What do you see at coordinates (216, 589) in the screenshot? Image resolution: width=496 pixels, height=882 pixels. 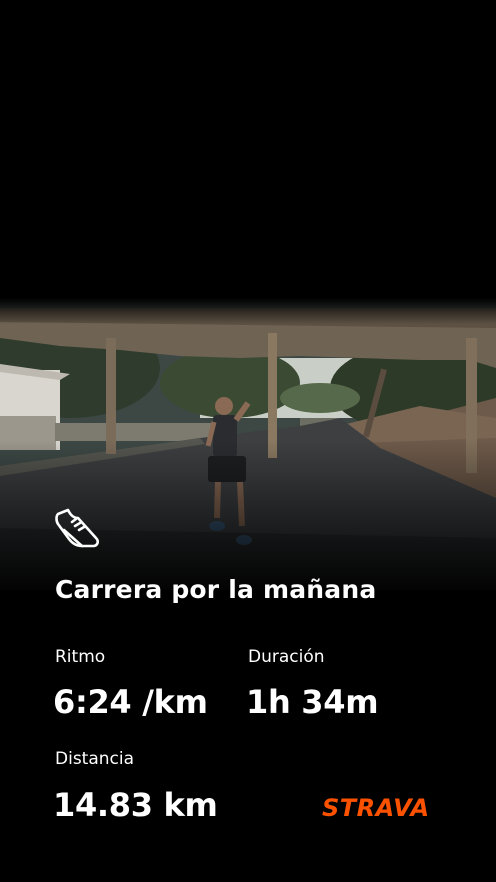 I see `activity-title: Carrera por la mañana` at bounding box center [216, 589].